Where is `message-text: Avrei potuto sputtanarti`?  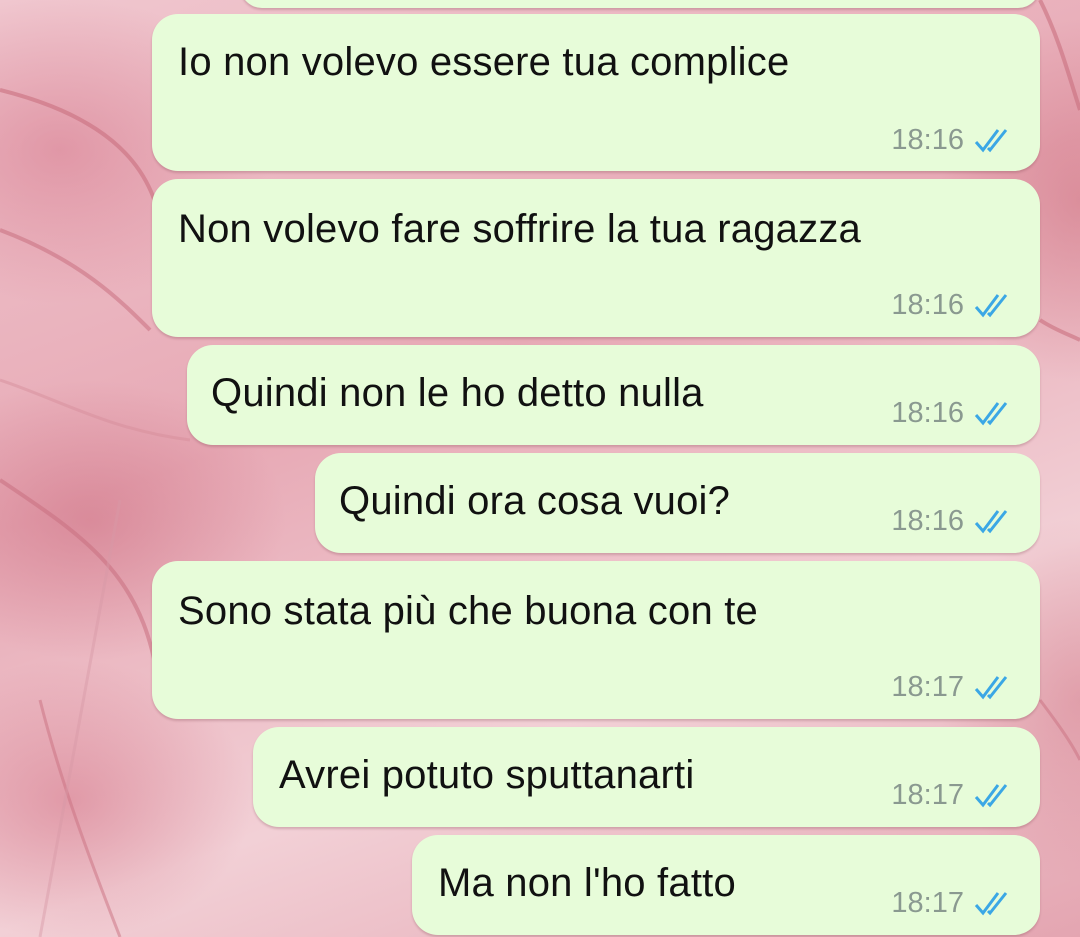
message-text: Avrei potuto sputtanarti is located at coordinates (487, 775).